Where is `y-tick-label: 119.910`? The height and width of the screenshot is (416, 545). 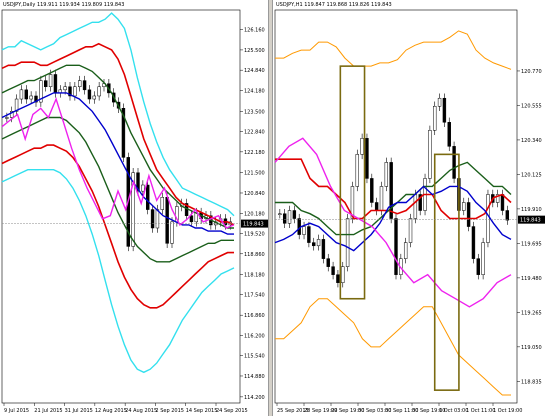
y-tick-label: 119.910 is located at coordinates (531, 210).